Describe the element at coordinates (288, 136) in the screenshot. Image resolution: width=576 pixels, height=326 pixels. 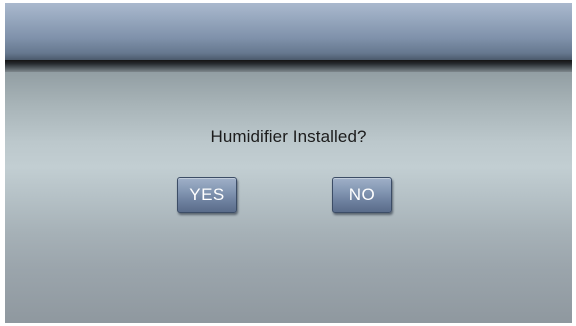
I see `humidifier-question-label: Humidifier Installed?` at that location.